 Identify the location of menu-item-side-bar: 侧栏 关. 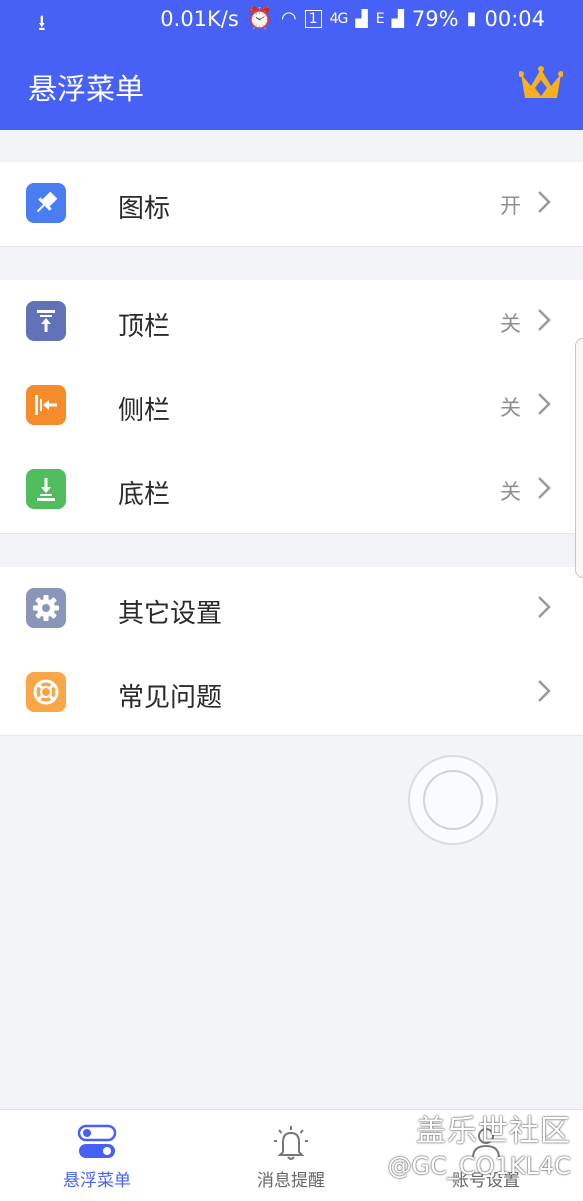
(291, 406).